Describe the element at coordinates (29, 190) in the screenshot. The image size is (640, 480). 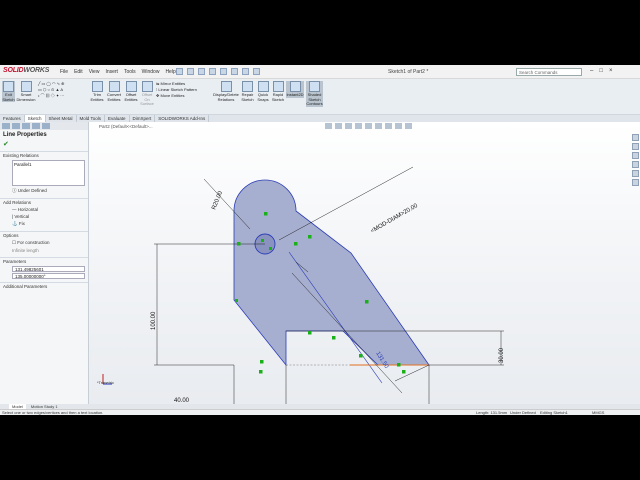
I see `status-under-defined: ⓘ Under Defined` at that location.